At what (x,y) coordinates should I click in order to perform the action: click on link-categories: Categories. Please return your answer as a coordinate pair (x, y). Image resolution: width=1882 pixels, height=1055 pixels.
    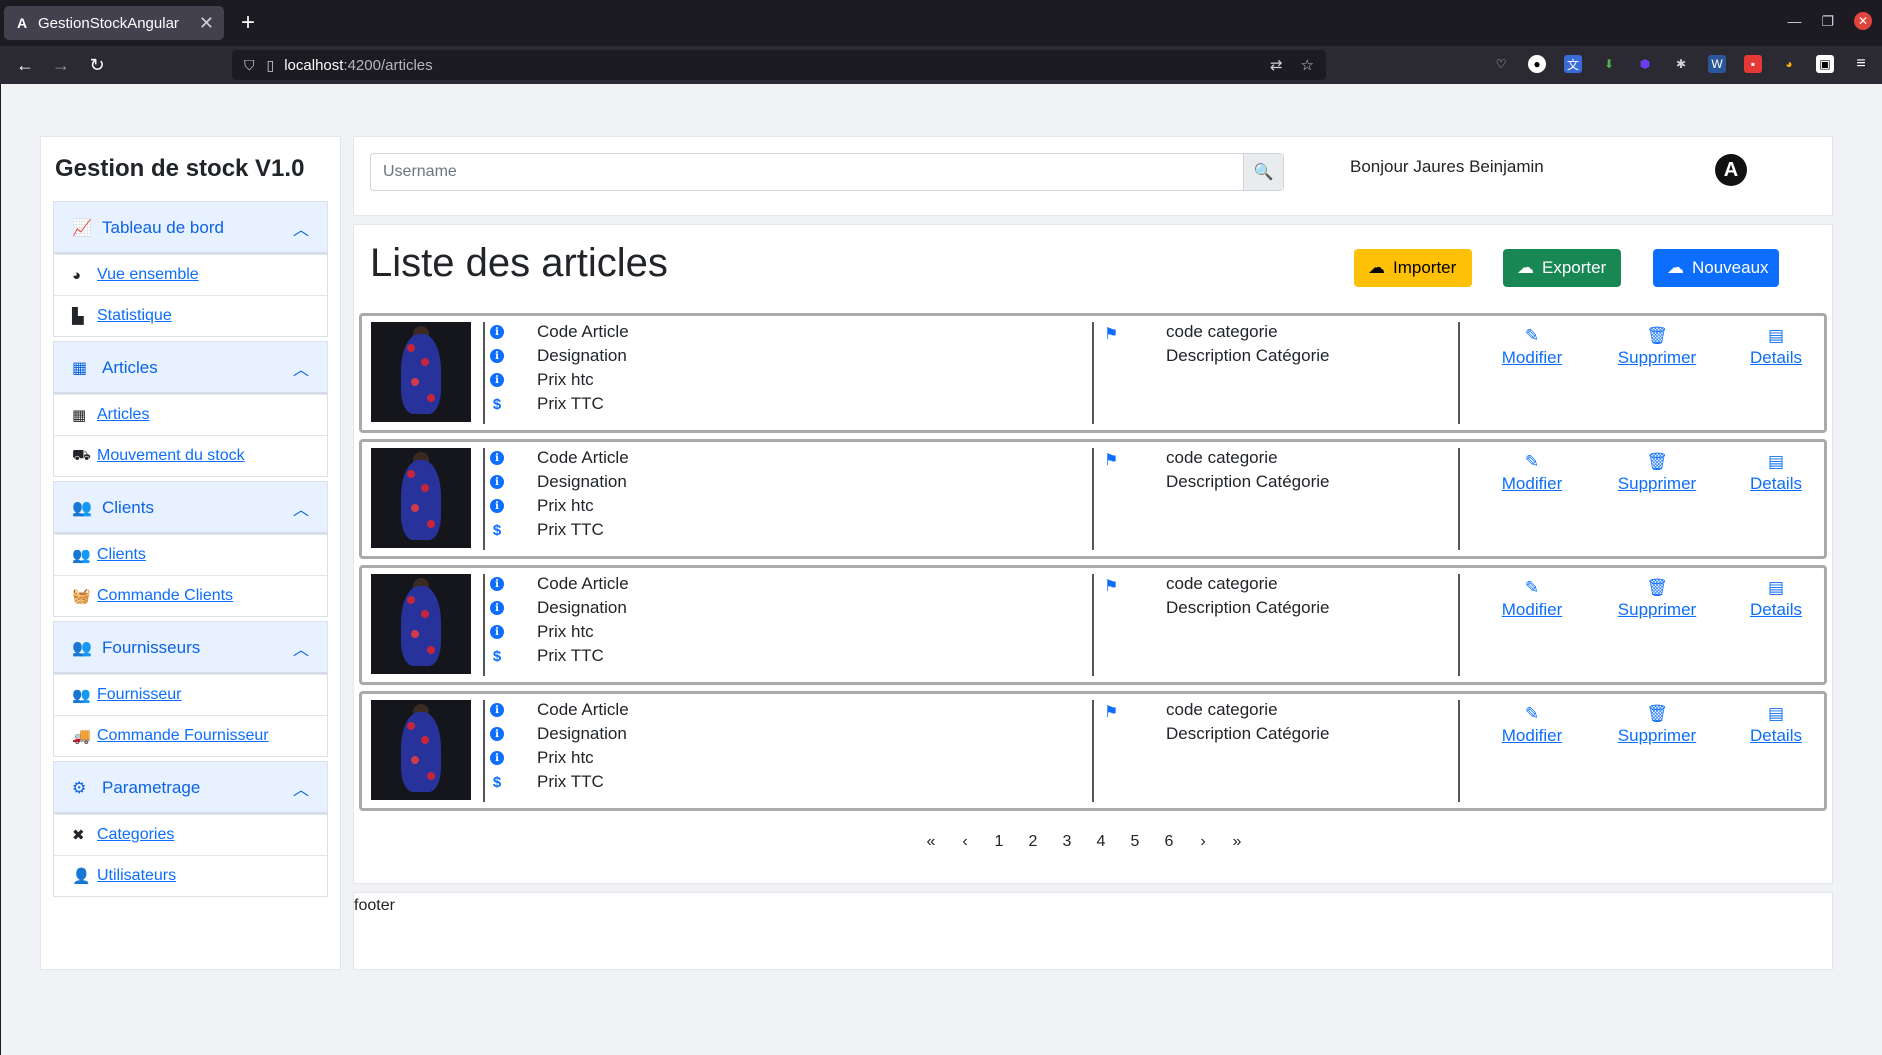
    Looking at the image, I should click on (135, 835).